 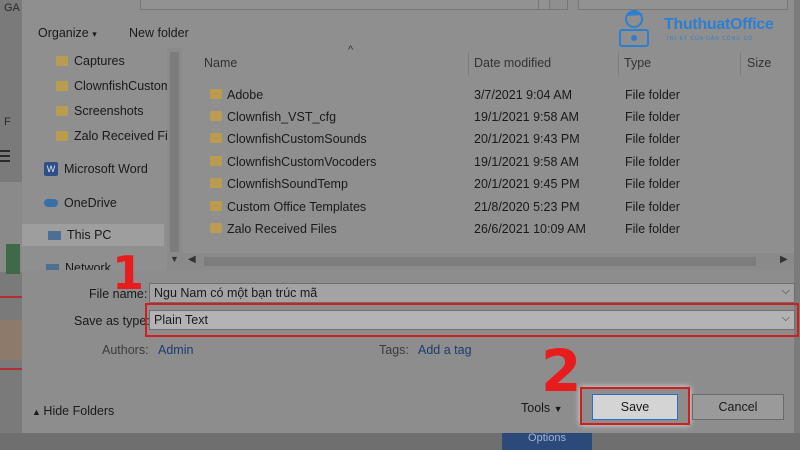 What do you see at coordinates (527, 184) in the screenshot?
I see `file-date: 20/1/2021 9:45 PM` at bounding box center [527, 184].